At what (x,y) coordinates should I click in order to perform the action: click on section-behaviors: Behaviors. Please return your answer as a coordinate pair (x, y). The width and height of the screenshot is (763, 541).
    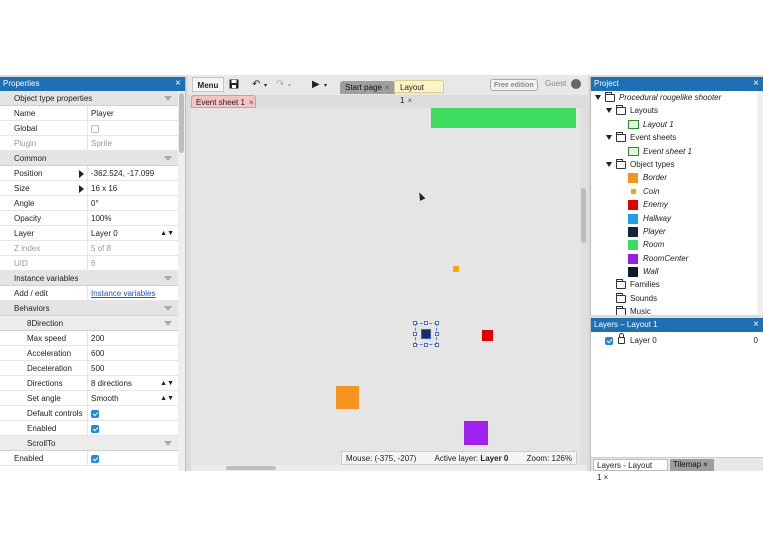
    Looking at the image, I should click on (89, 308).